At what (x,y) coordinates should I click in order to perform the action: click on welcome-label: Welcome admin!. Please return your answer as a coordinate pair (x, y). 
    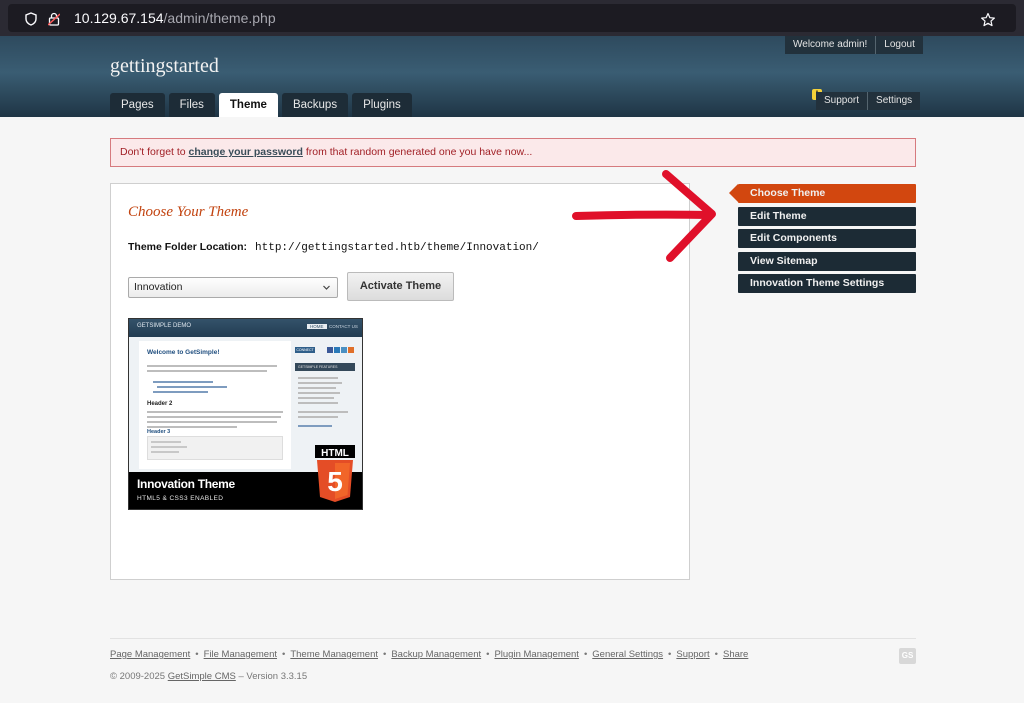
    Looking at the image, I should click on (830, 45).